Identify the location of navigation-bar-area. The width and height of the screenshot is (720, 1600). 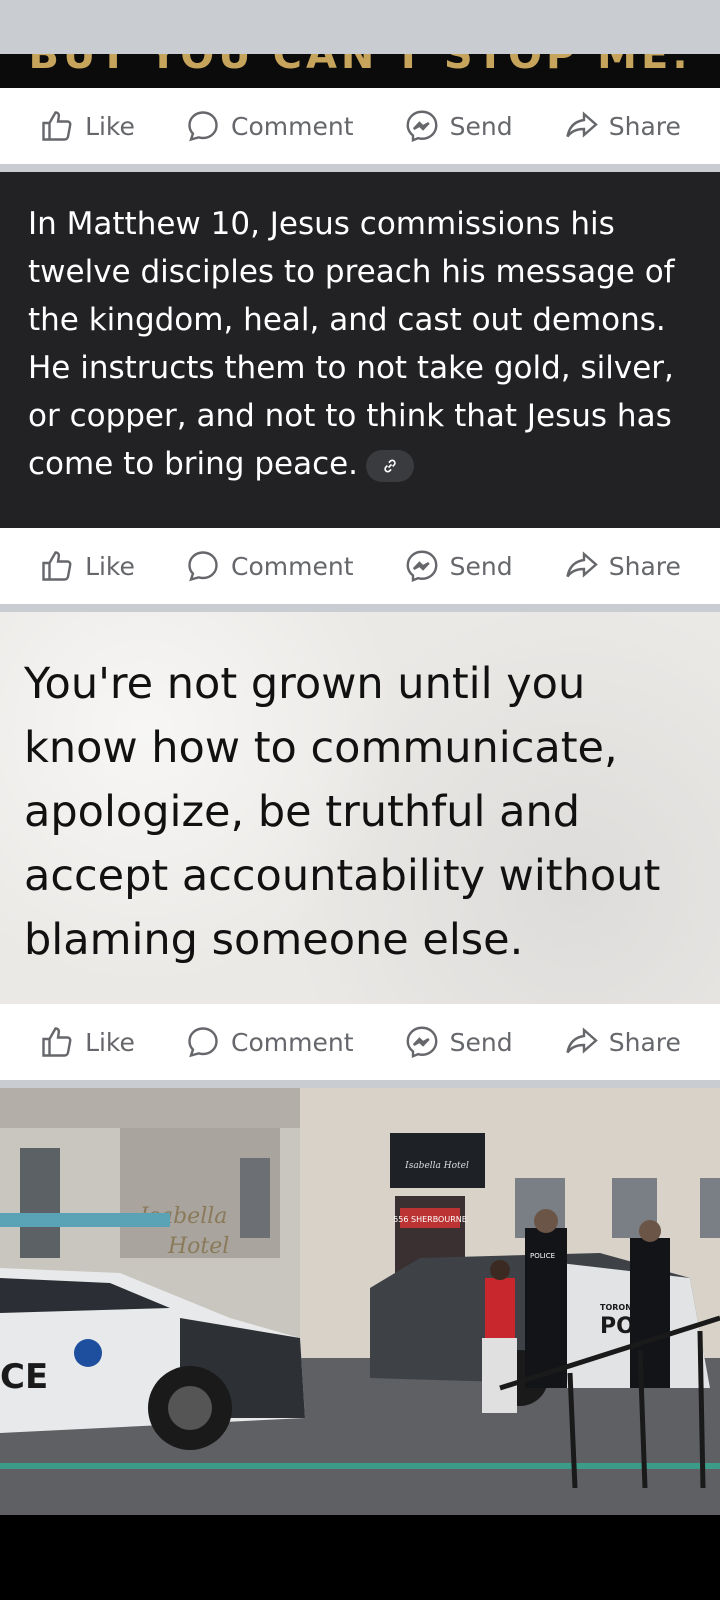
(360, 1557).